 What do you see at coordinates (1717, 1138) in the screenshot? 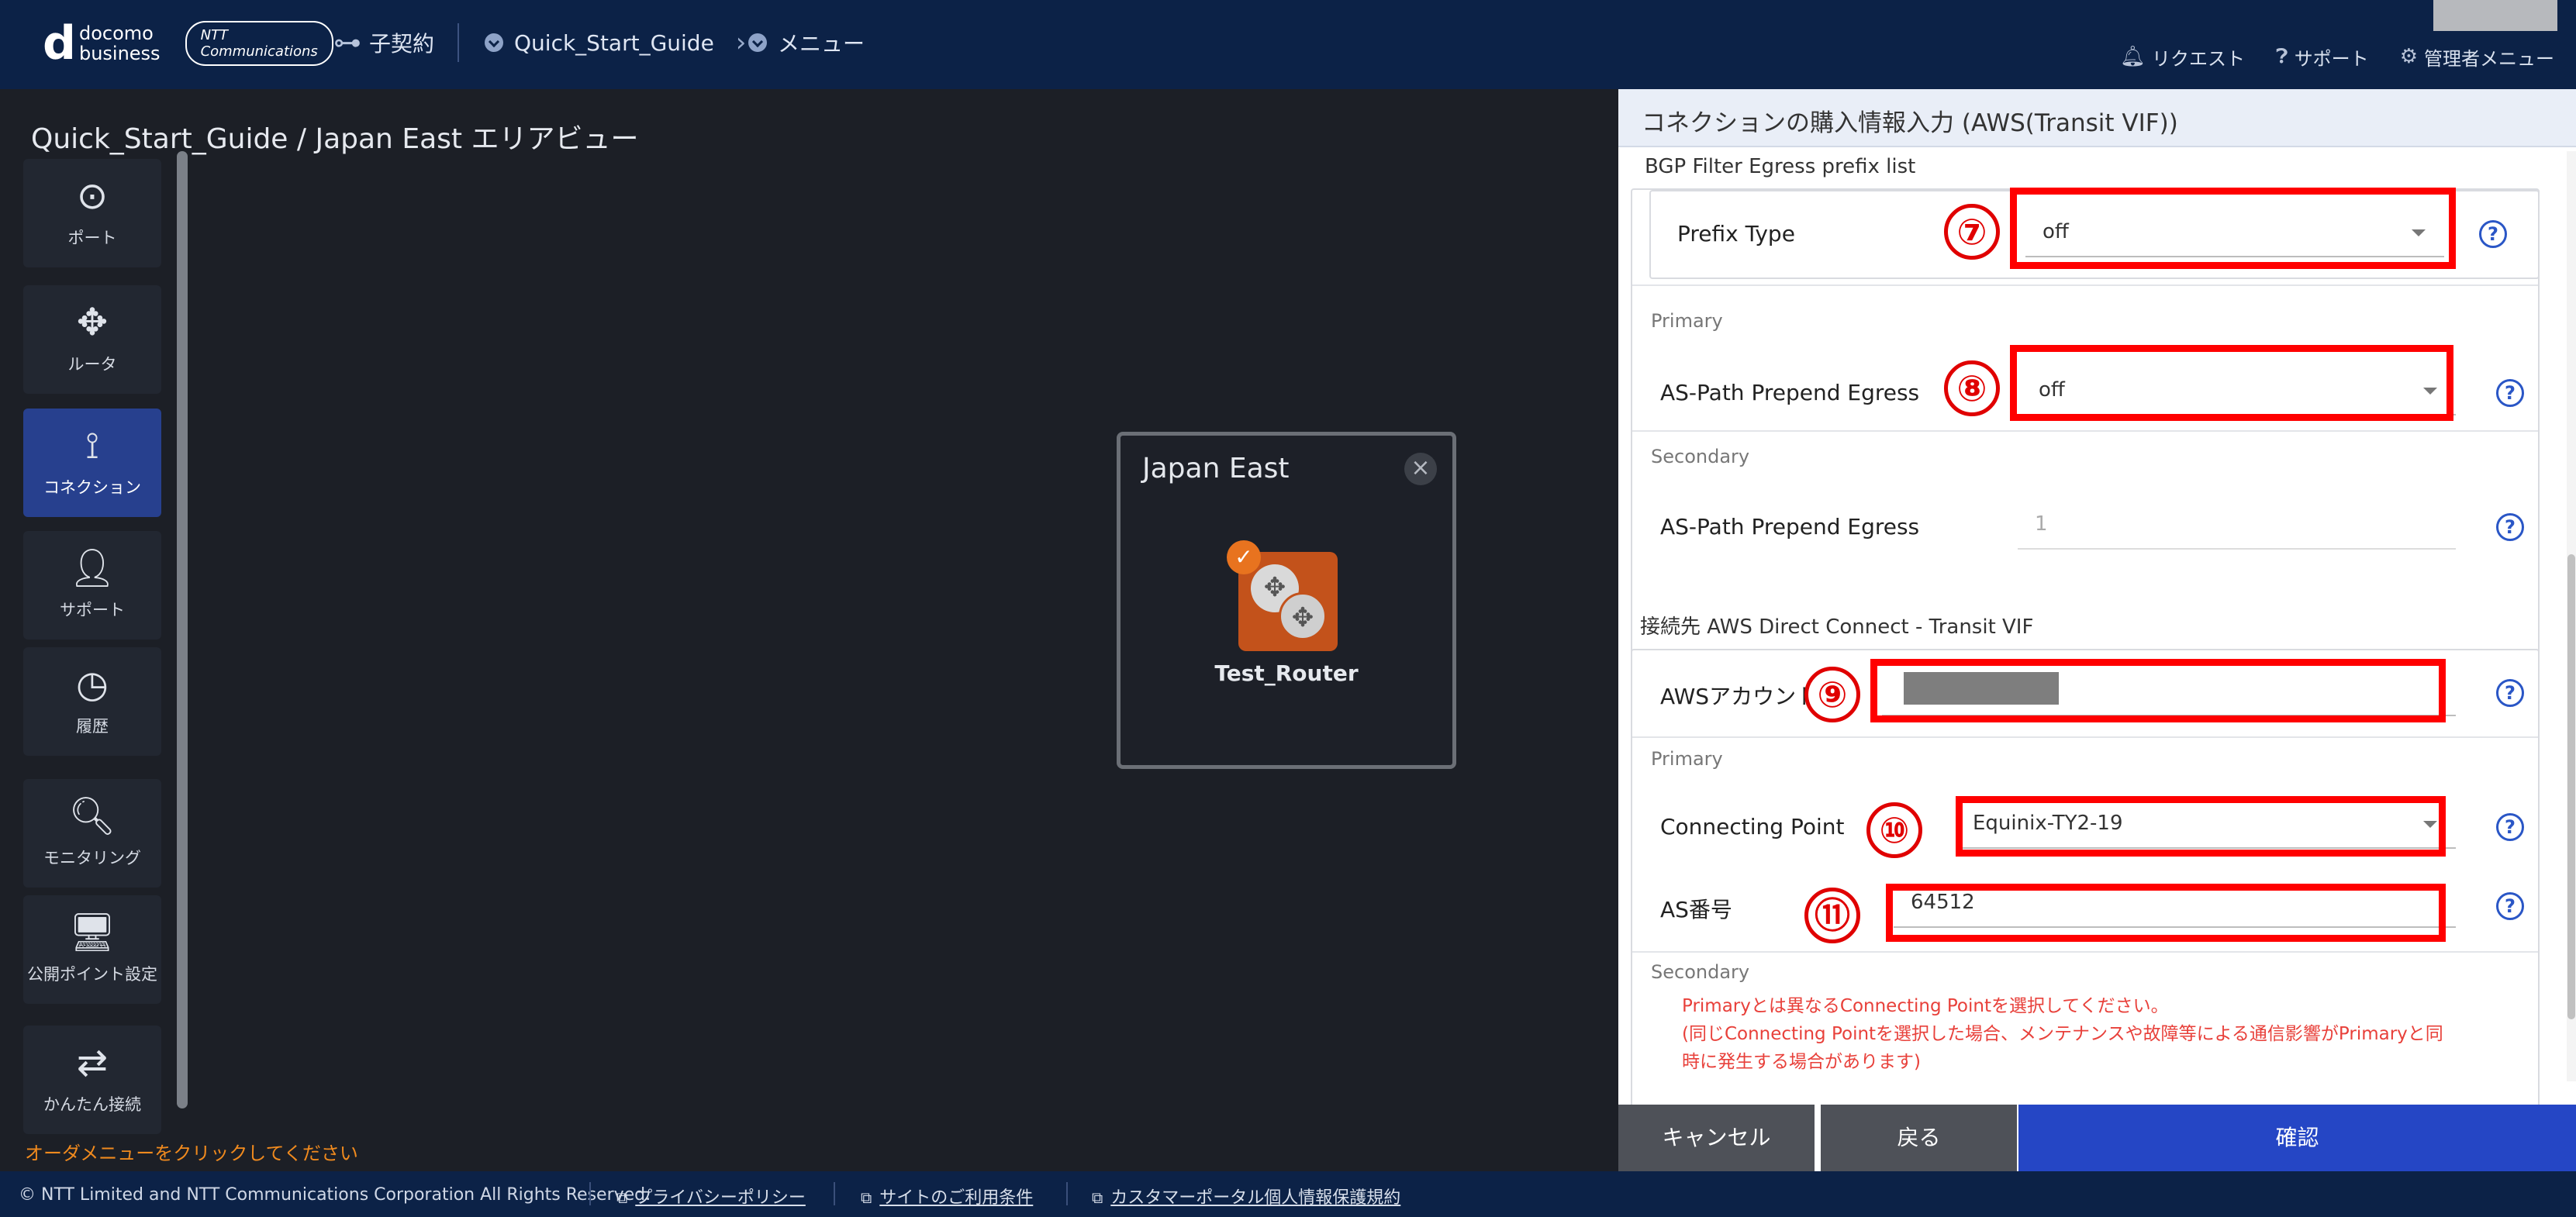
I see `cancel-button: キャンセル` at bounding box center [1717, 1138].